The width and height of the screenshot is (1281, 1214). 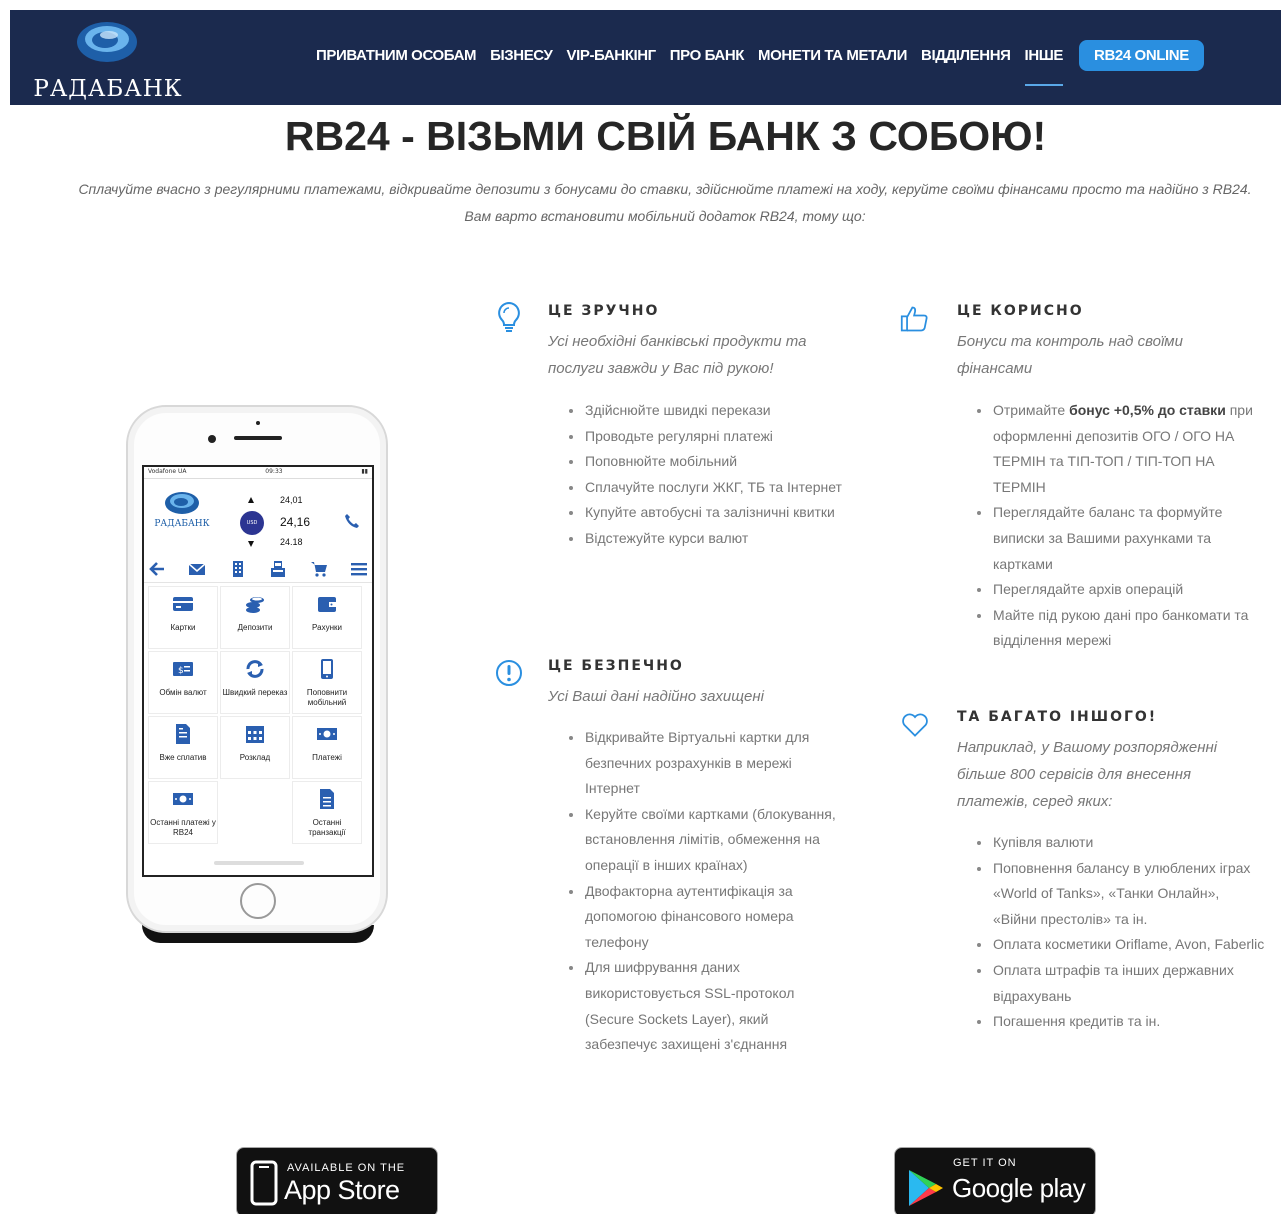 What do you see at coordinates (255, 692) in the screenshot?
I see `tile-label: Швидкий переказ` at bounding box center [255, 692].